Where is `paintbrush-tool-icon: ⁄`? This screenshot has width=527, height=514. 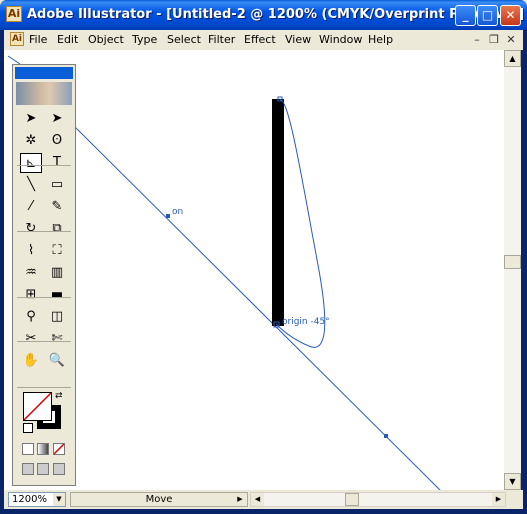 paintbrush-tool-icon: ⁄ is located at coordinates (31, 207).